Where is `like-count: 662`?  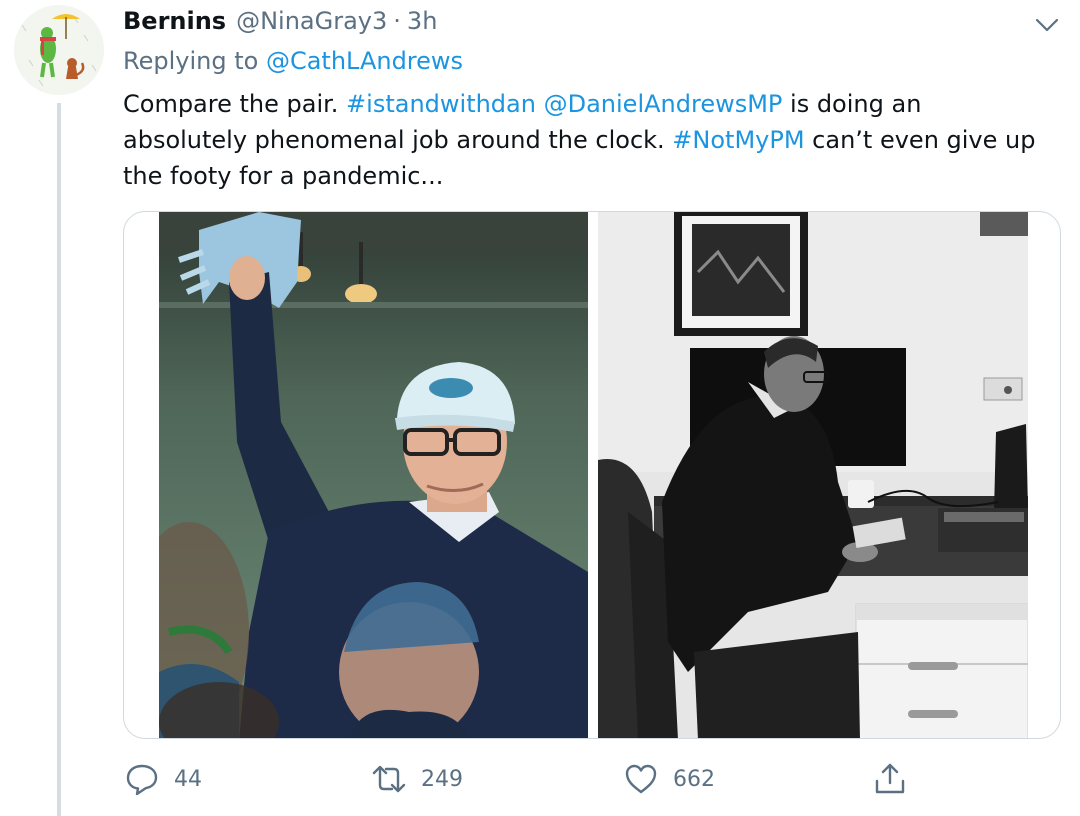 like-count: 662 is located at coordinates (694, 779).